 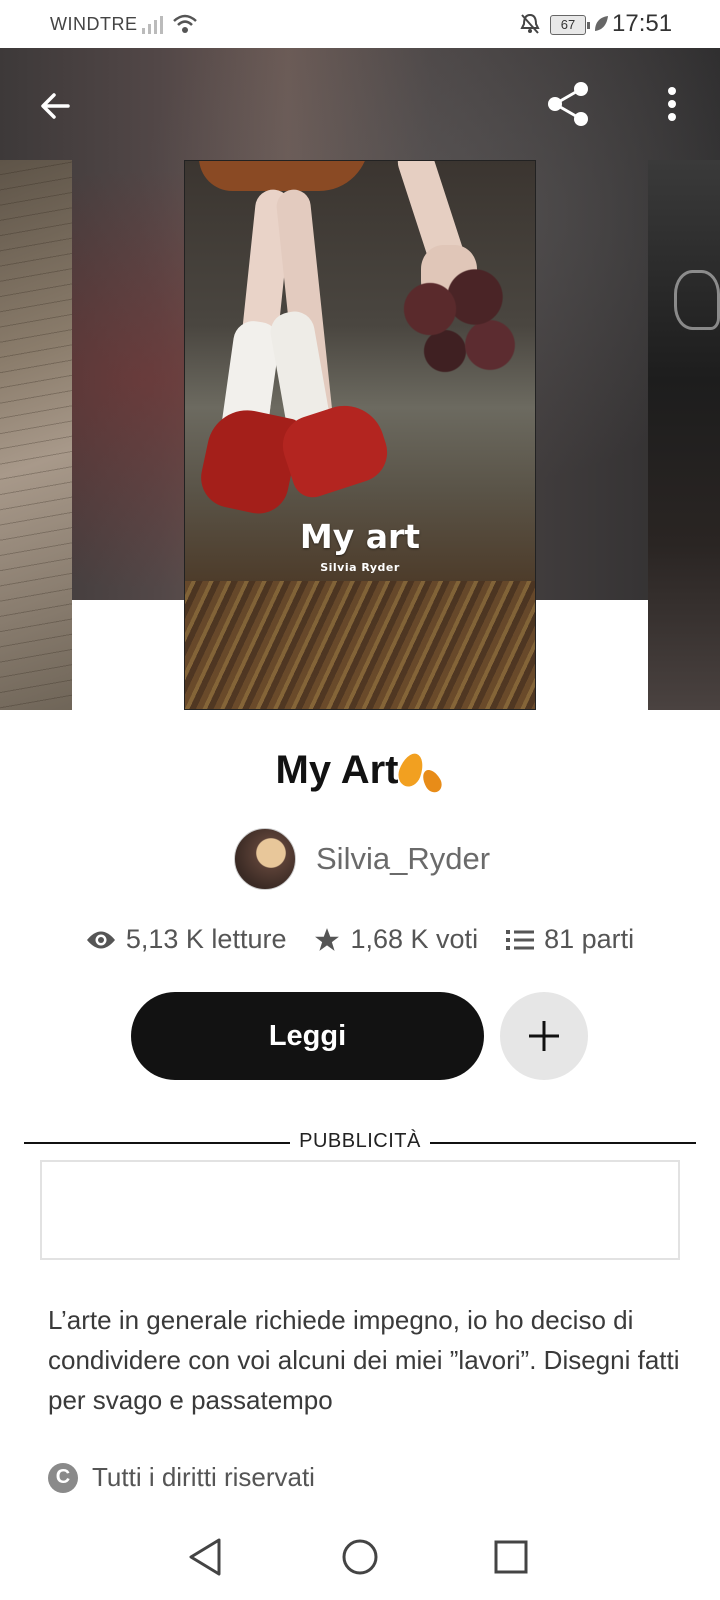 I want to click on system-navigation-bar, so click(x=360, y=1555).